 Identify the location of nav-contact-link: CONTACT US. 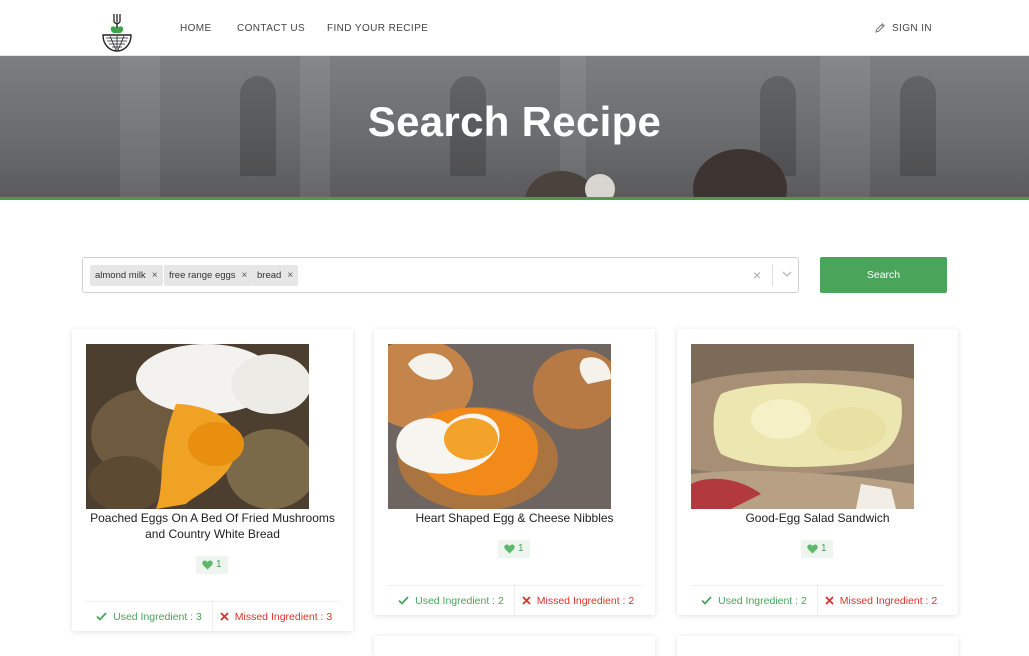
(271, 28).